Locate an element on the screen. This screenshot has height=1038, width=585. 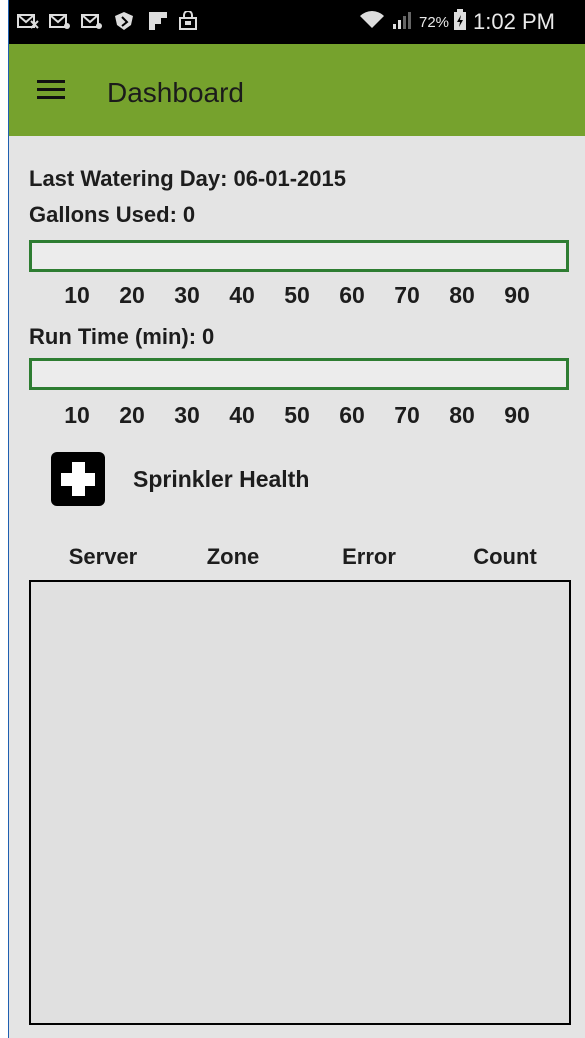
shield-icon is located at coordinates (124, 21).